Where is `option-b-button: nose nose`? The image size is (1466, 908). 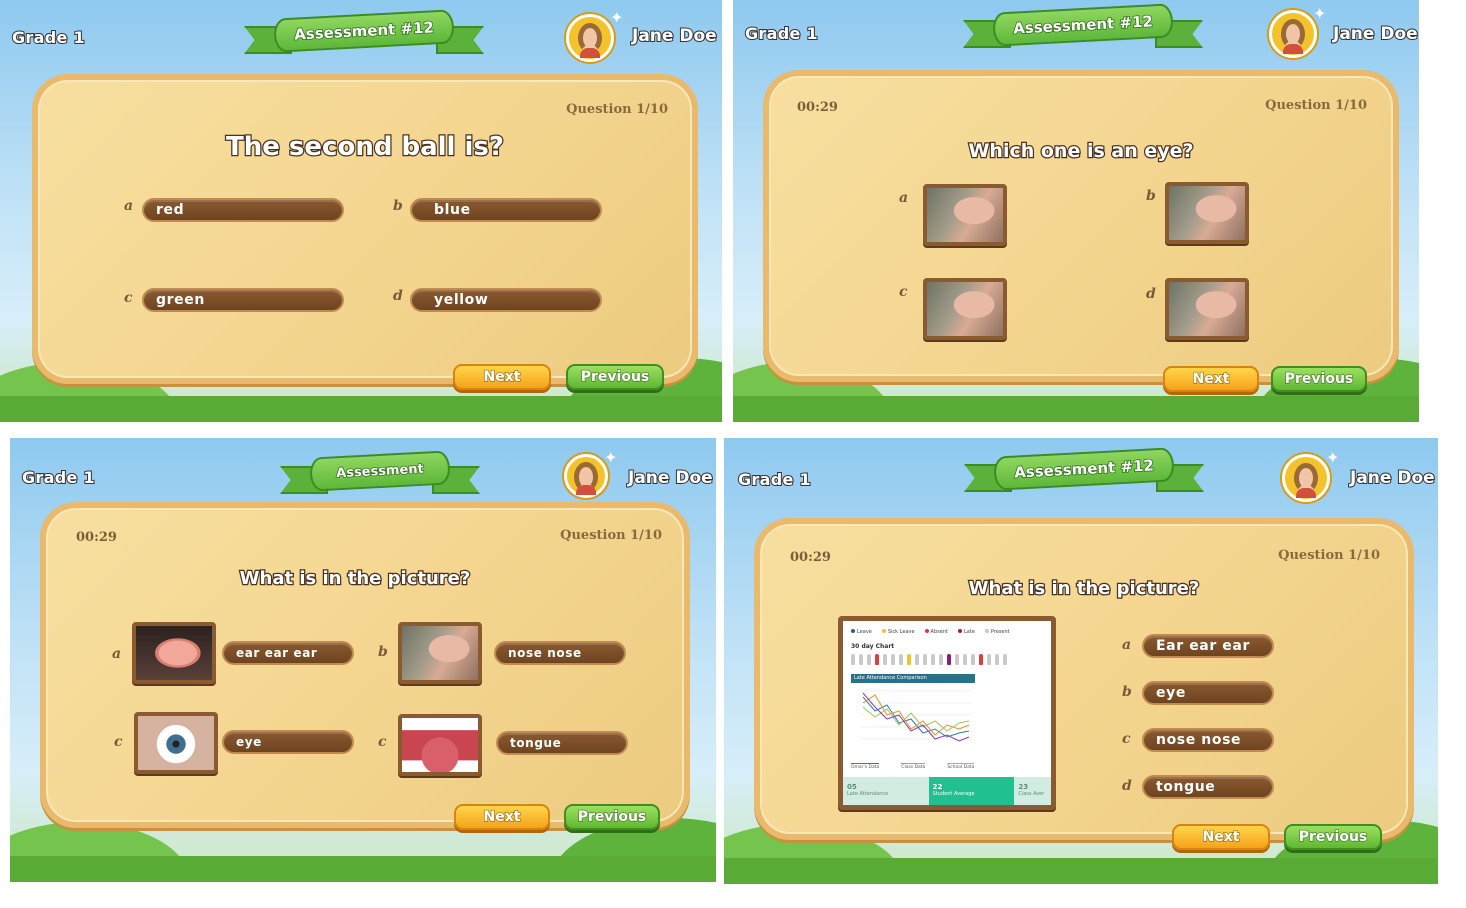 option-b-button: nose nose is located at coordinates (560, 653).